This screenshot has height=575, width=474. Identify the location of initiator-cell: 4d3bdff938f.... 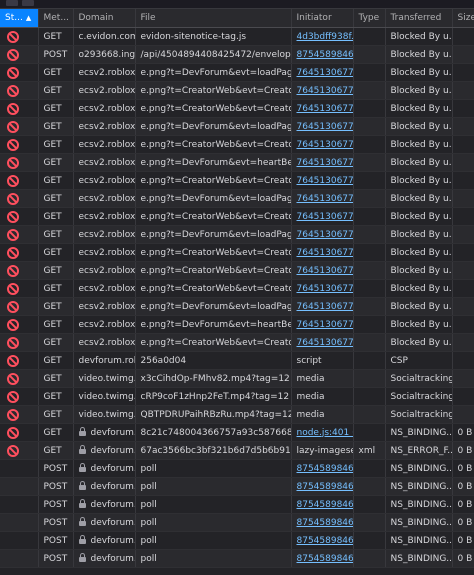
(322, 36).